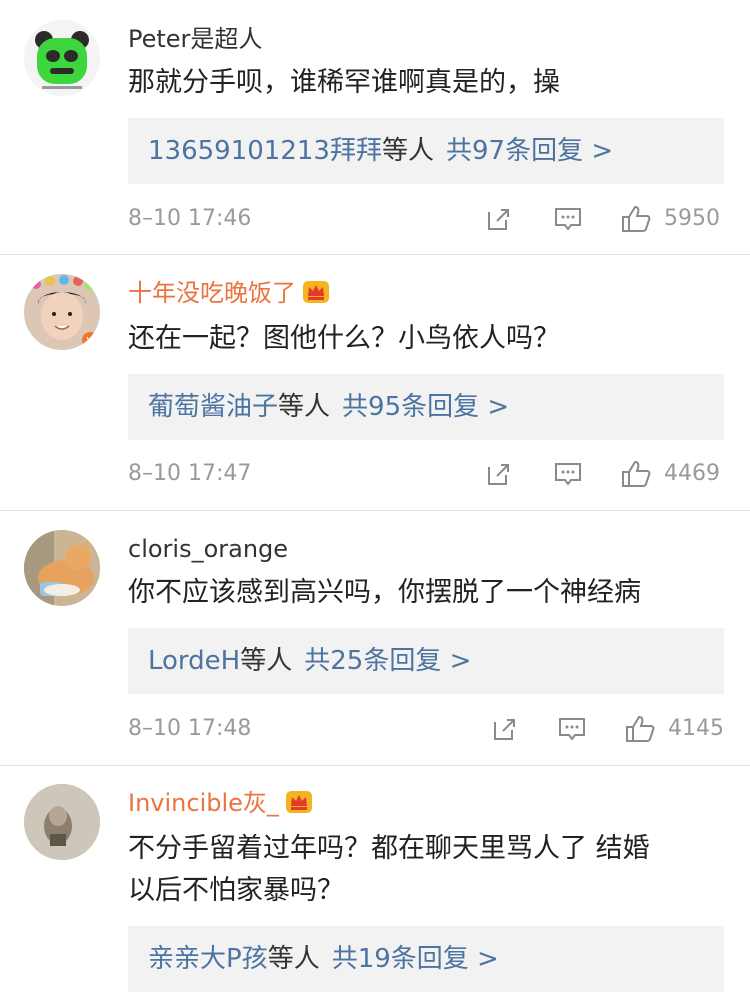  I want to click on username: Invincible灰_, so click(220, 804).